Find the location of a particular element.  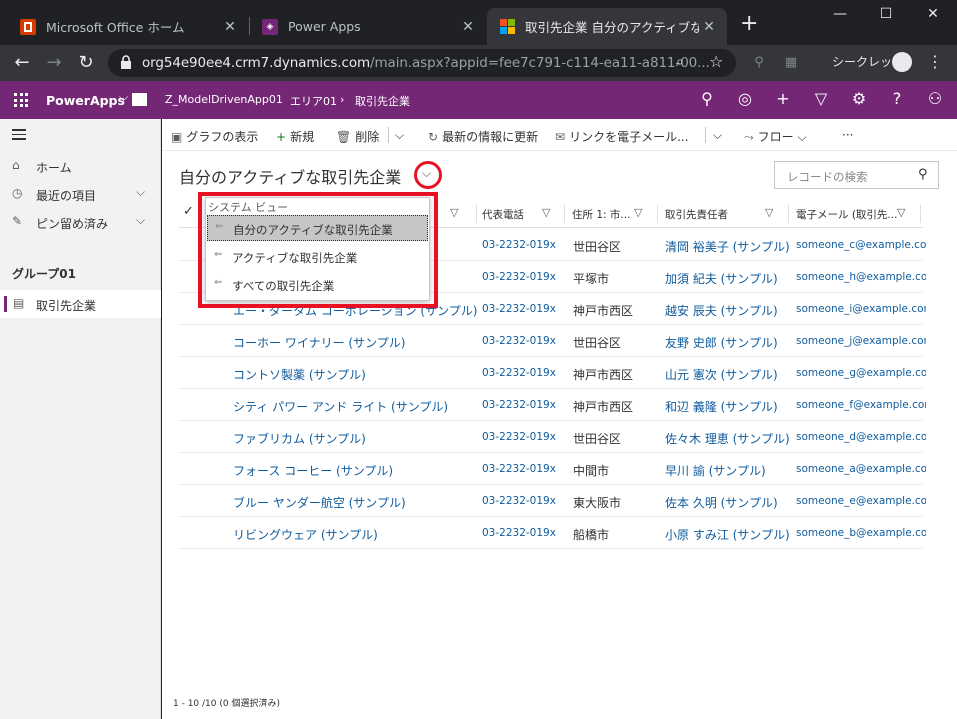

maximize-icon: ☐ is located at coordinates (886, 14).